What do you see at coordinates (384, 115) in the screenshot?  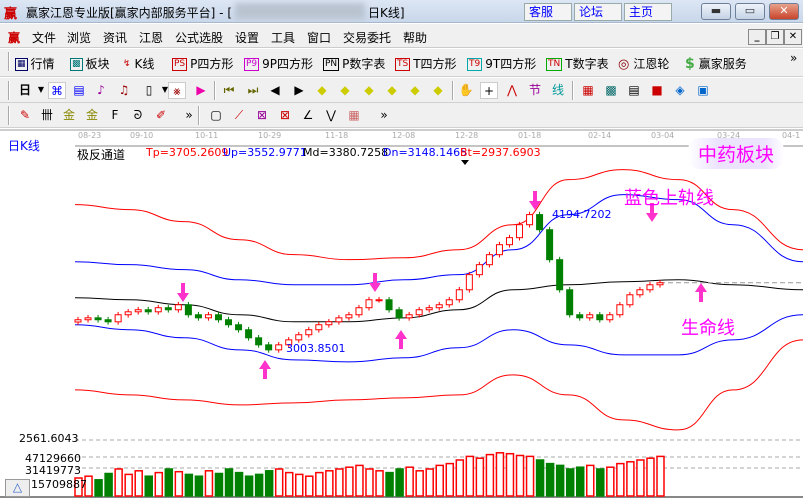 I see `toolbar3-more-button: »` at bounding box center [384, 115].